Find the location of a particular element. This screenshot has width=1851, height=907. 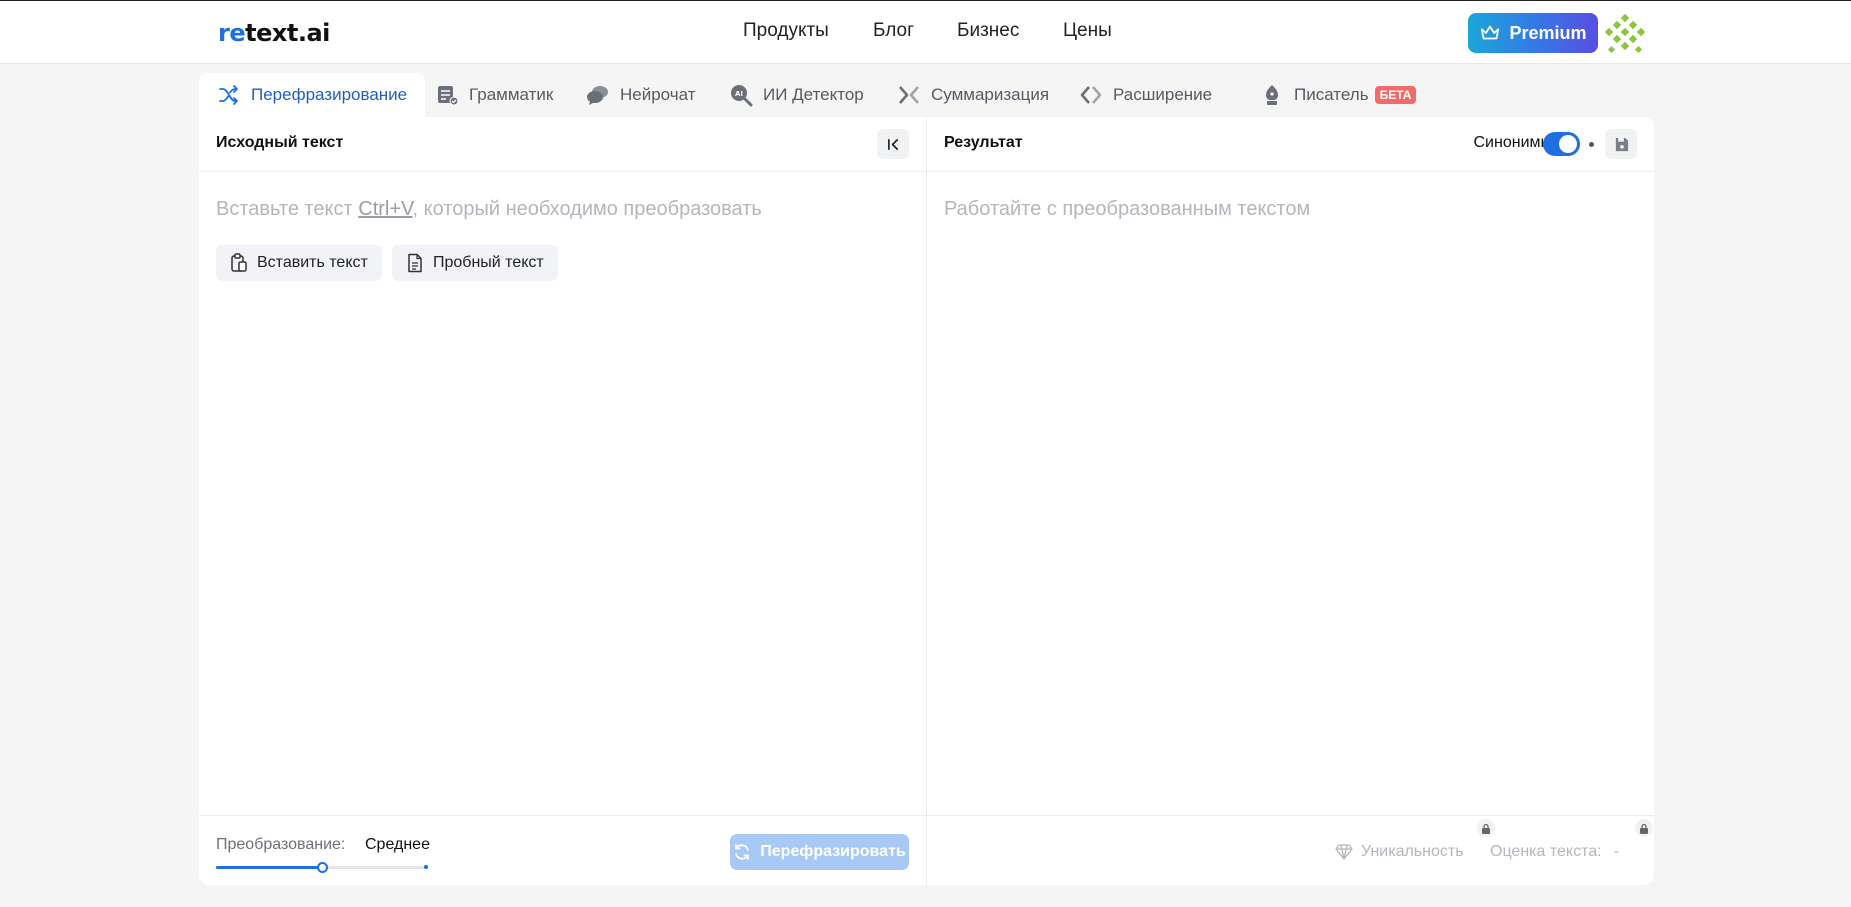

source-footer: Преобразование: Среднее Перефразировать is located at coordinates (562, 850).